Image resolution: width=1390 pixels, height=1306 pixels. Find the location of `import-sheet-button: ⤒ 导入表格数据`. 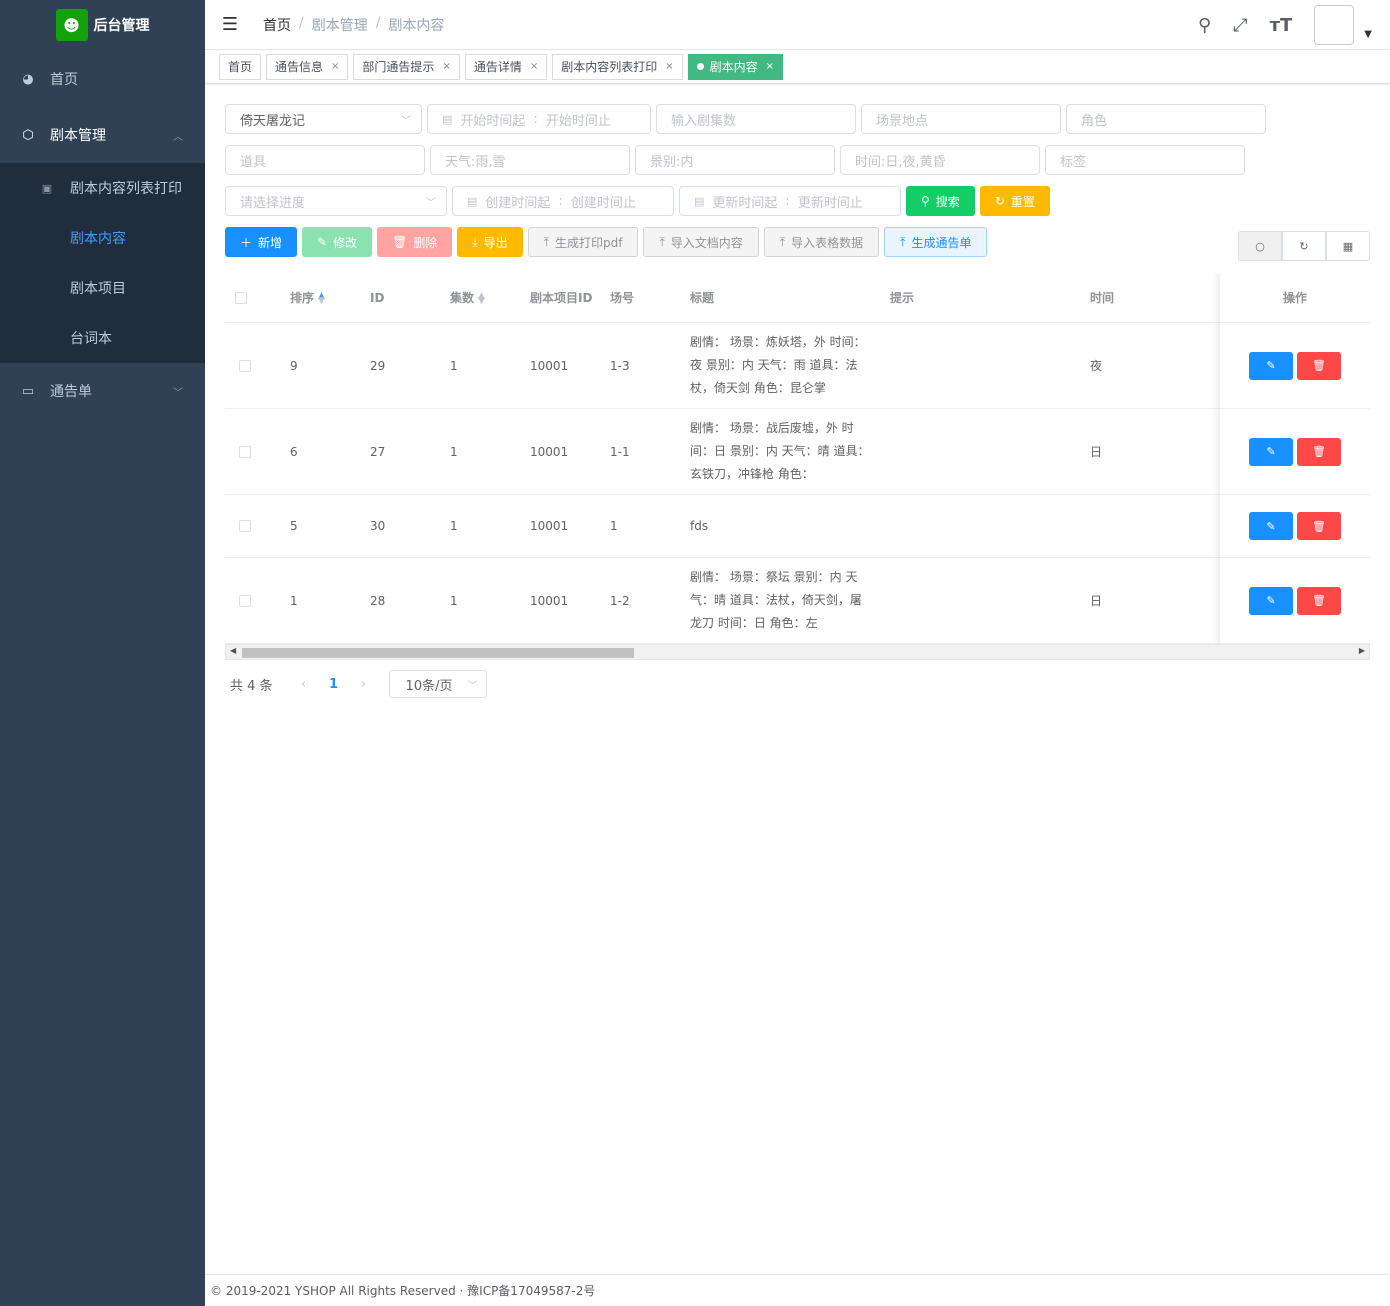

import-sheet-button: ⤒ 导入表格数据 is located at coordinates (821, 242).